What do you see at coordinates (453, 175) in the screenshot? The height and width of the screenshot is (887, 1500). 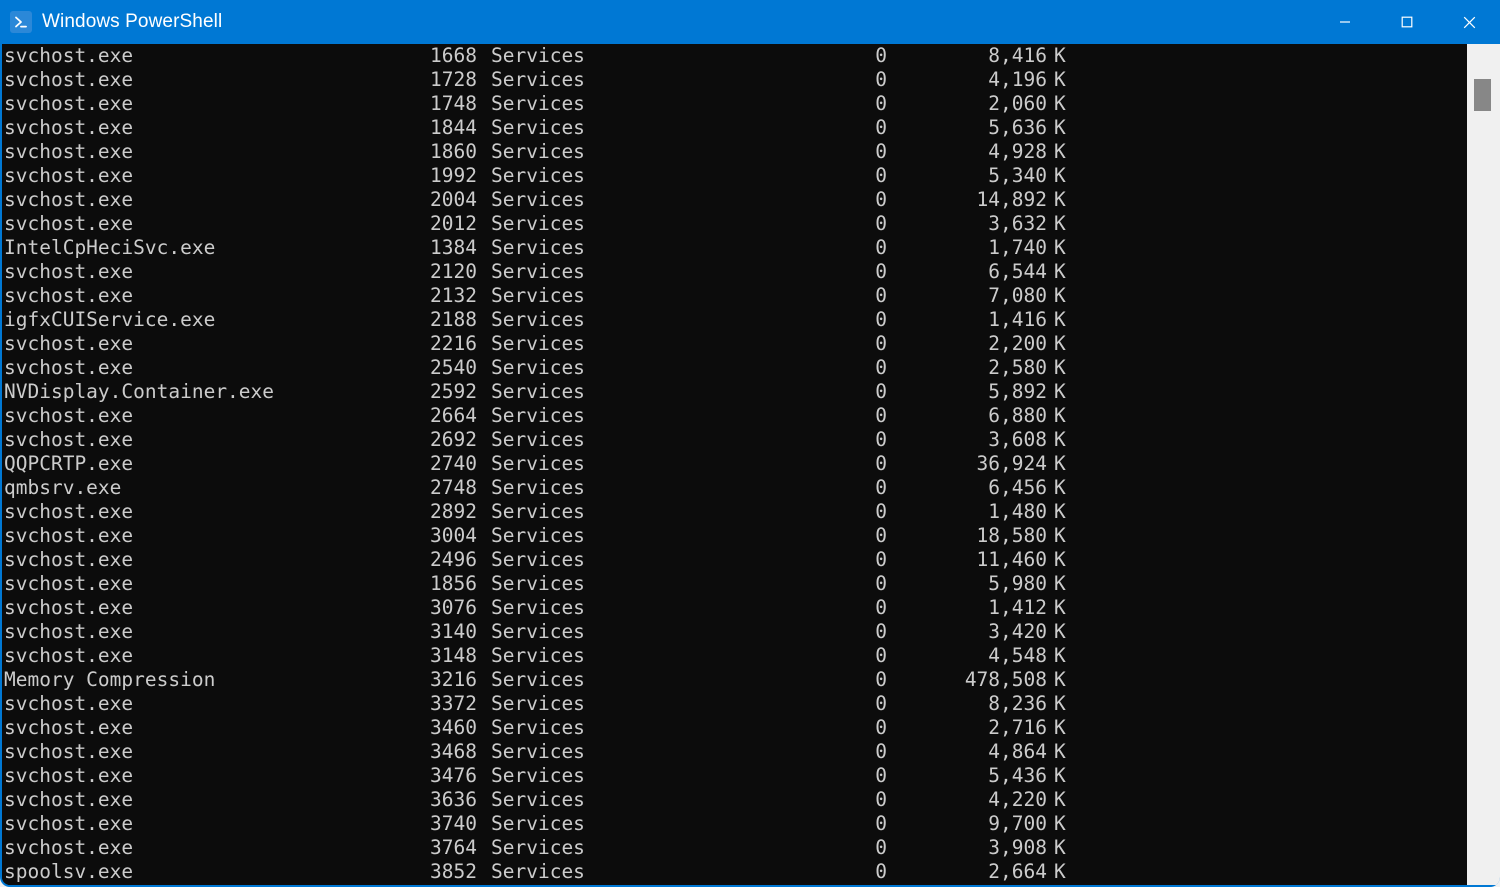 I see `cell-pid: 1992` at bounding box center [453, 175].